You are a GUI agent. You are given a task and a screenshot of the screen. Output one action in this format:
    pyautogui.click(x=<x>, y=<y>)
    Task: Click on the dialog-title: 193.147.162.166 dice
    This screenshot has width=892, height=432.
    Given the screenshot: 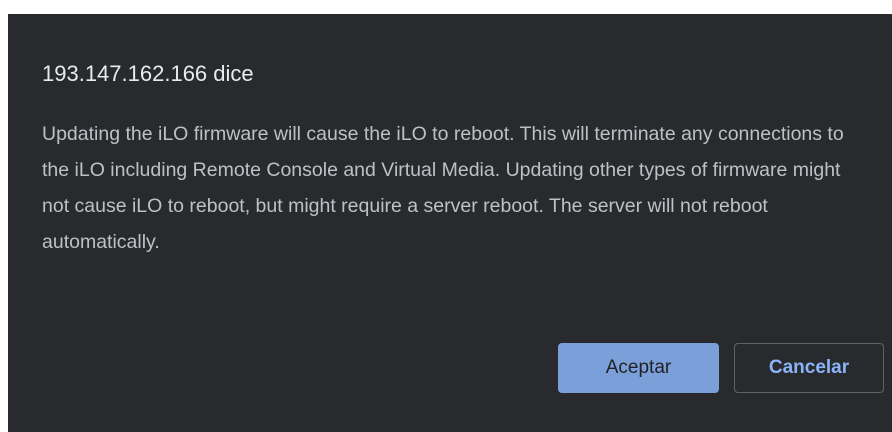 What is the action you would take?
    pyautogui.click(x=148, y=73)
    